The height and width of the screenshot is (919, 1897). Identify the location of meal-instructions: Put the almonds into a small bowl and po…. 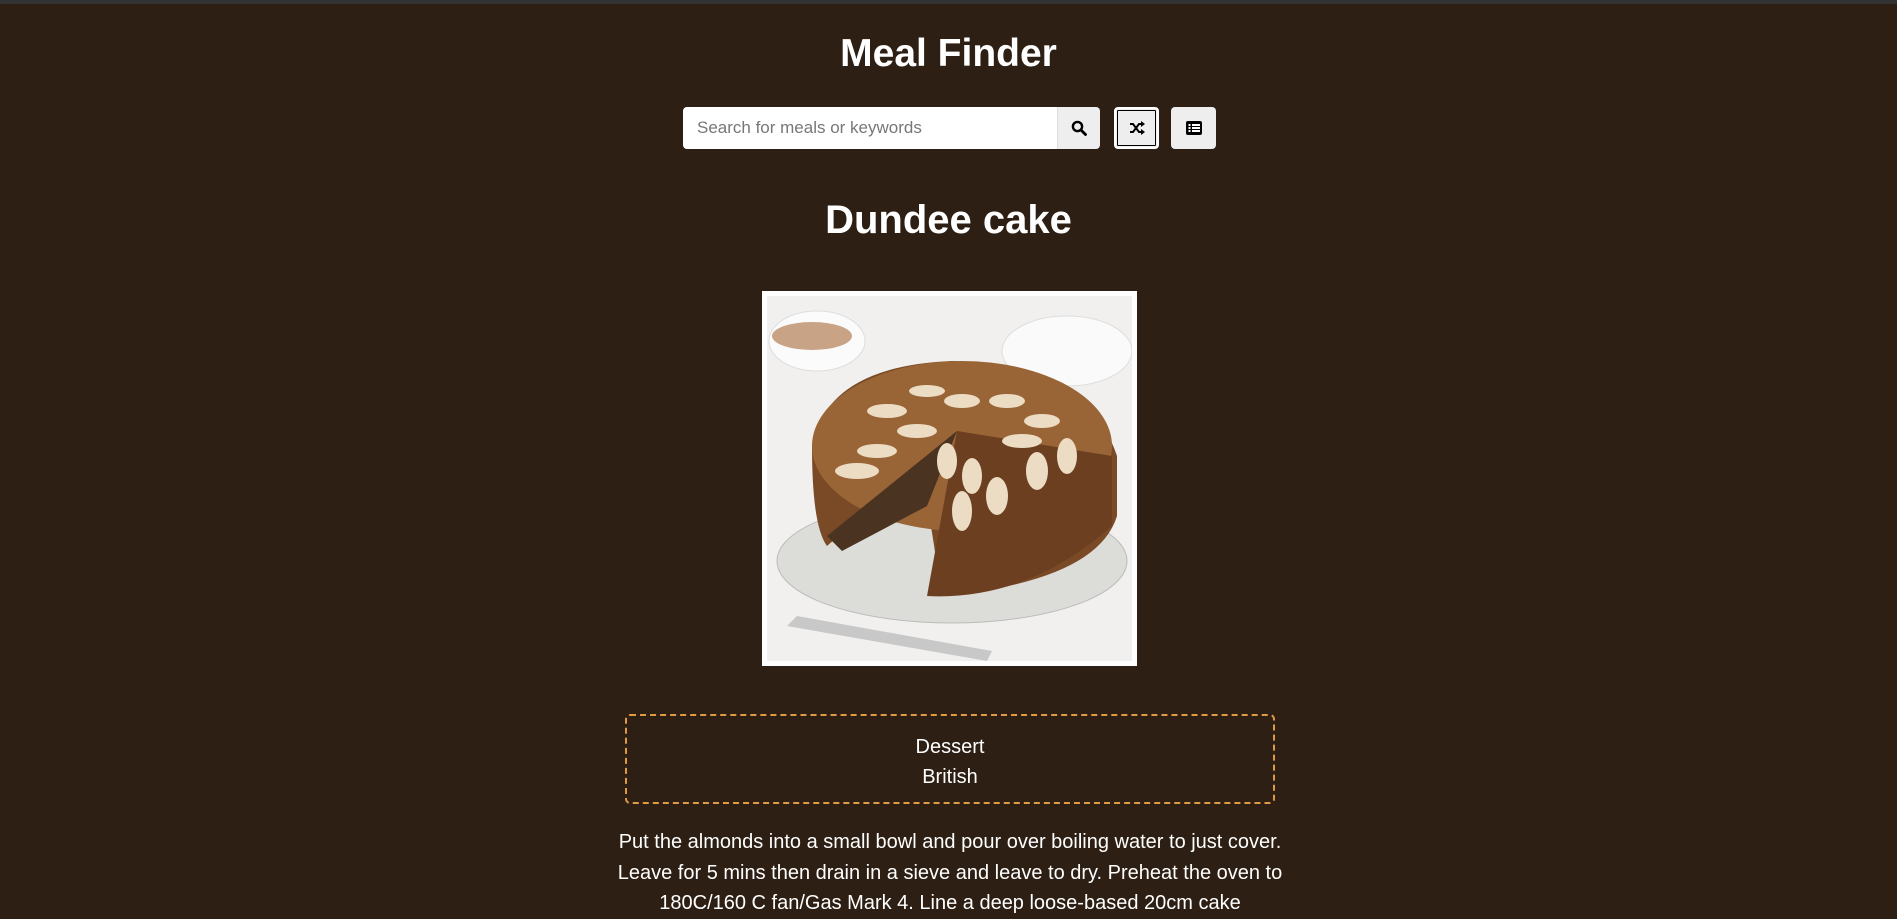
(950, 872).